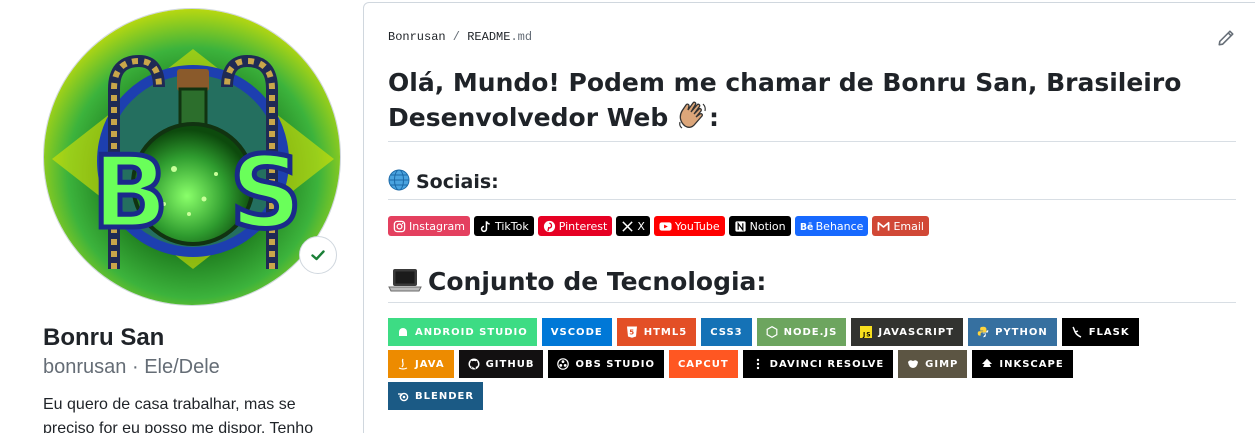 This screenshot has height=433, width=1255. What do you see at coordinates (1022, 364) in the screenshot?
I see `inkscape-badge: INKSCAPE` at bounding box center [1022, 364].